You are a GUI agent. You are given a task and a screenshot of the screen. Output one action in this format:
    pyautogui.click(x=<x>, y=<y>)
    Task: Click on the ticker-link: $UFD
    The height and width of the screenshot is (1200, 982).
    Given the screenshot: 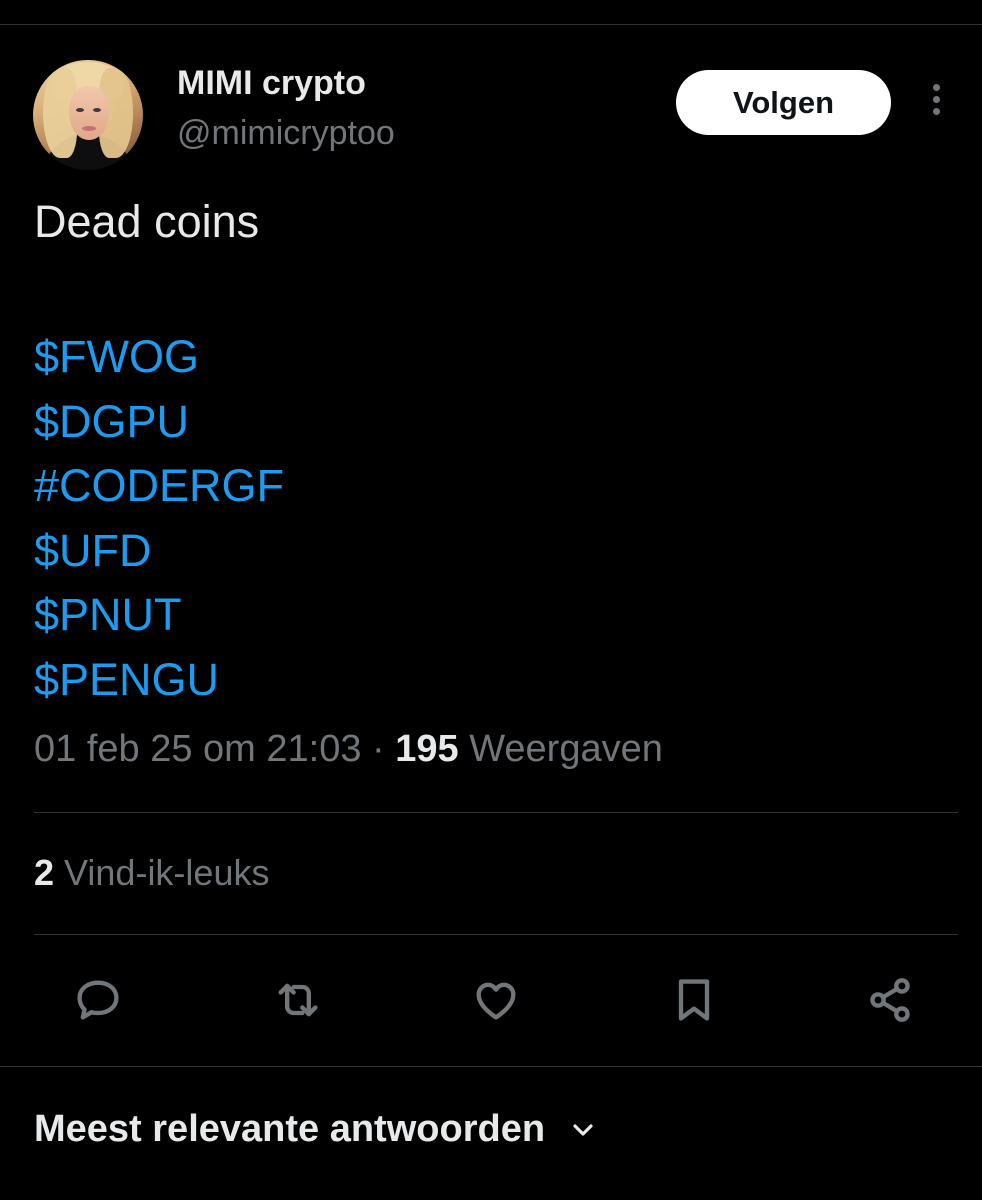 What is the action you would take?
    pyautogui.click(x=159, y=551)
    